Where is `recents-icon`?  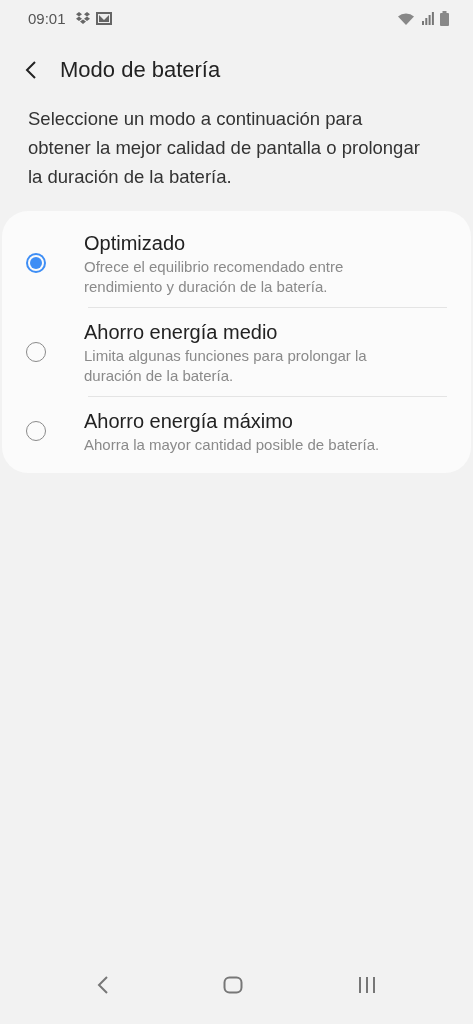
recents-icon is located at coordinates (366, 985).